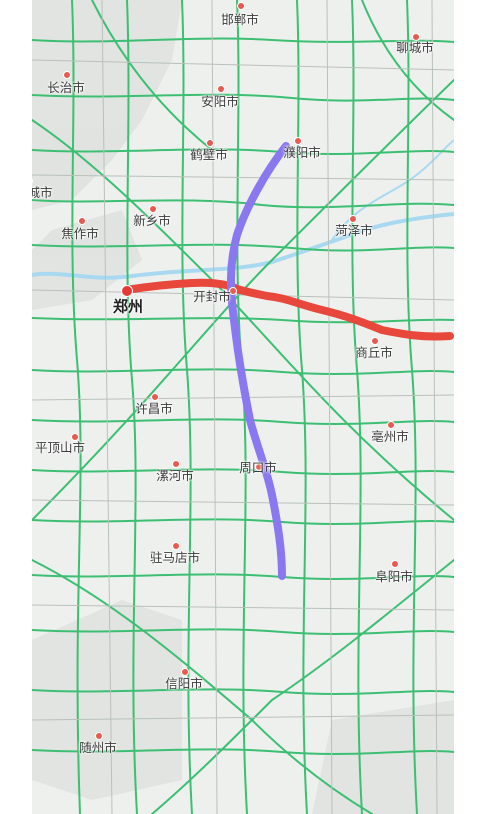 This screenshot has width=492, height=814. I want to click on city-label-liaocheng: 聊城市, so click(415, 48).